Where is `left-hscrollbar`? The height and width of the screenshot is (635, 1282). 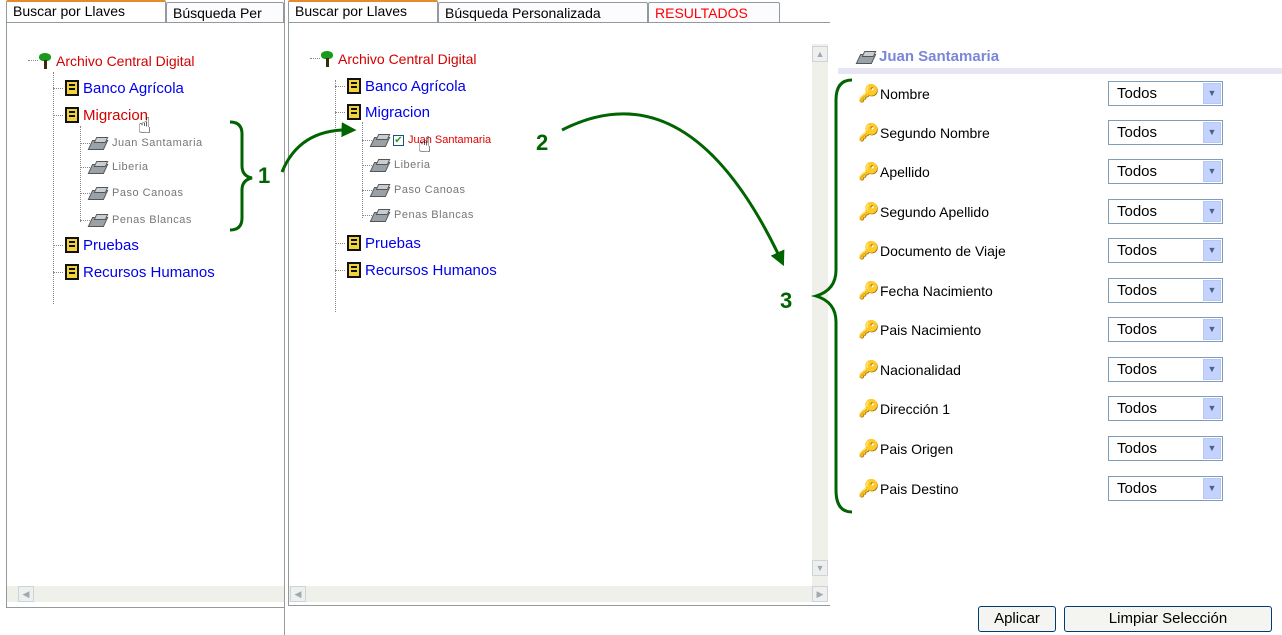 left-hscrollbar is located at coordinates (146, 594).